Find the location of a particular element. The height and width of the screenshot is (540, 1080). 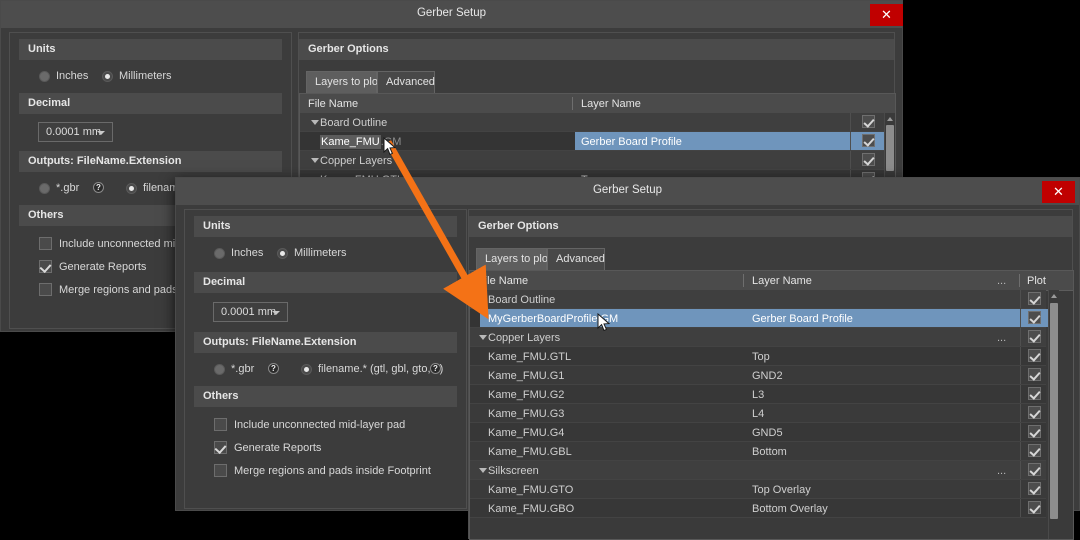

front-radio-inches is located at coordinates (219, 253).